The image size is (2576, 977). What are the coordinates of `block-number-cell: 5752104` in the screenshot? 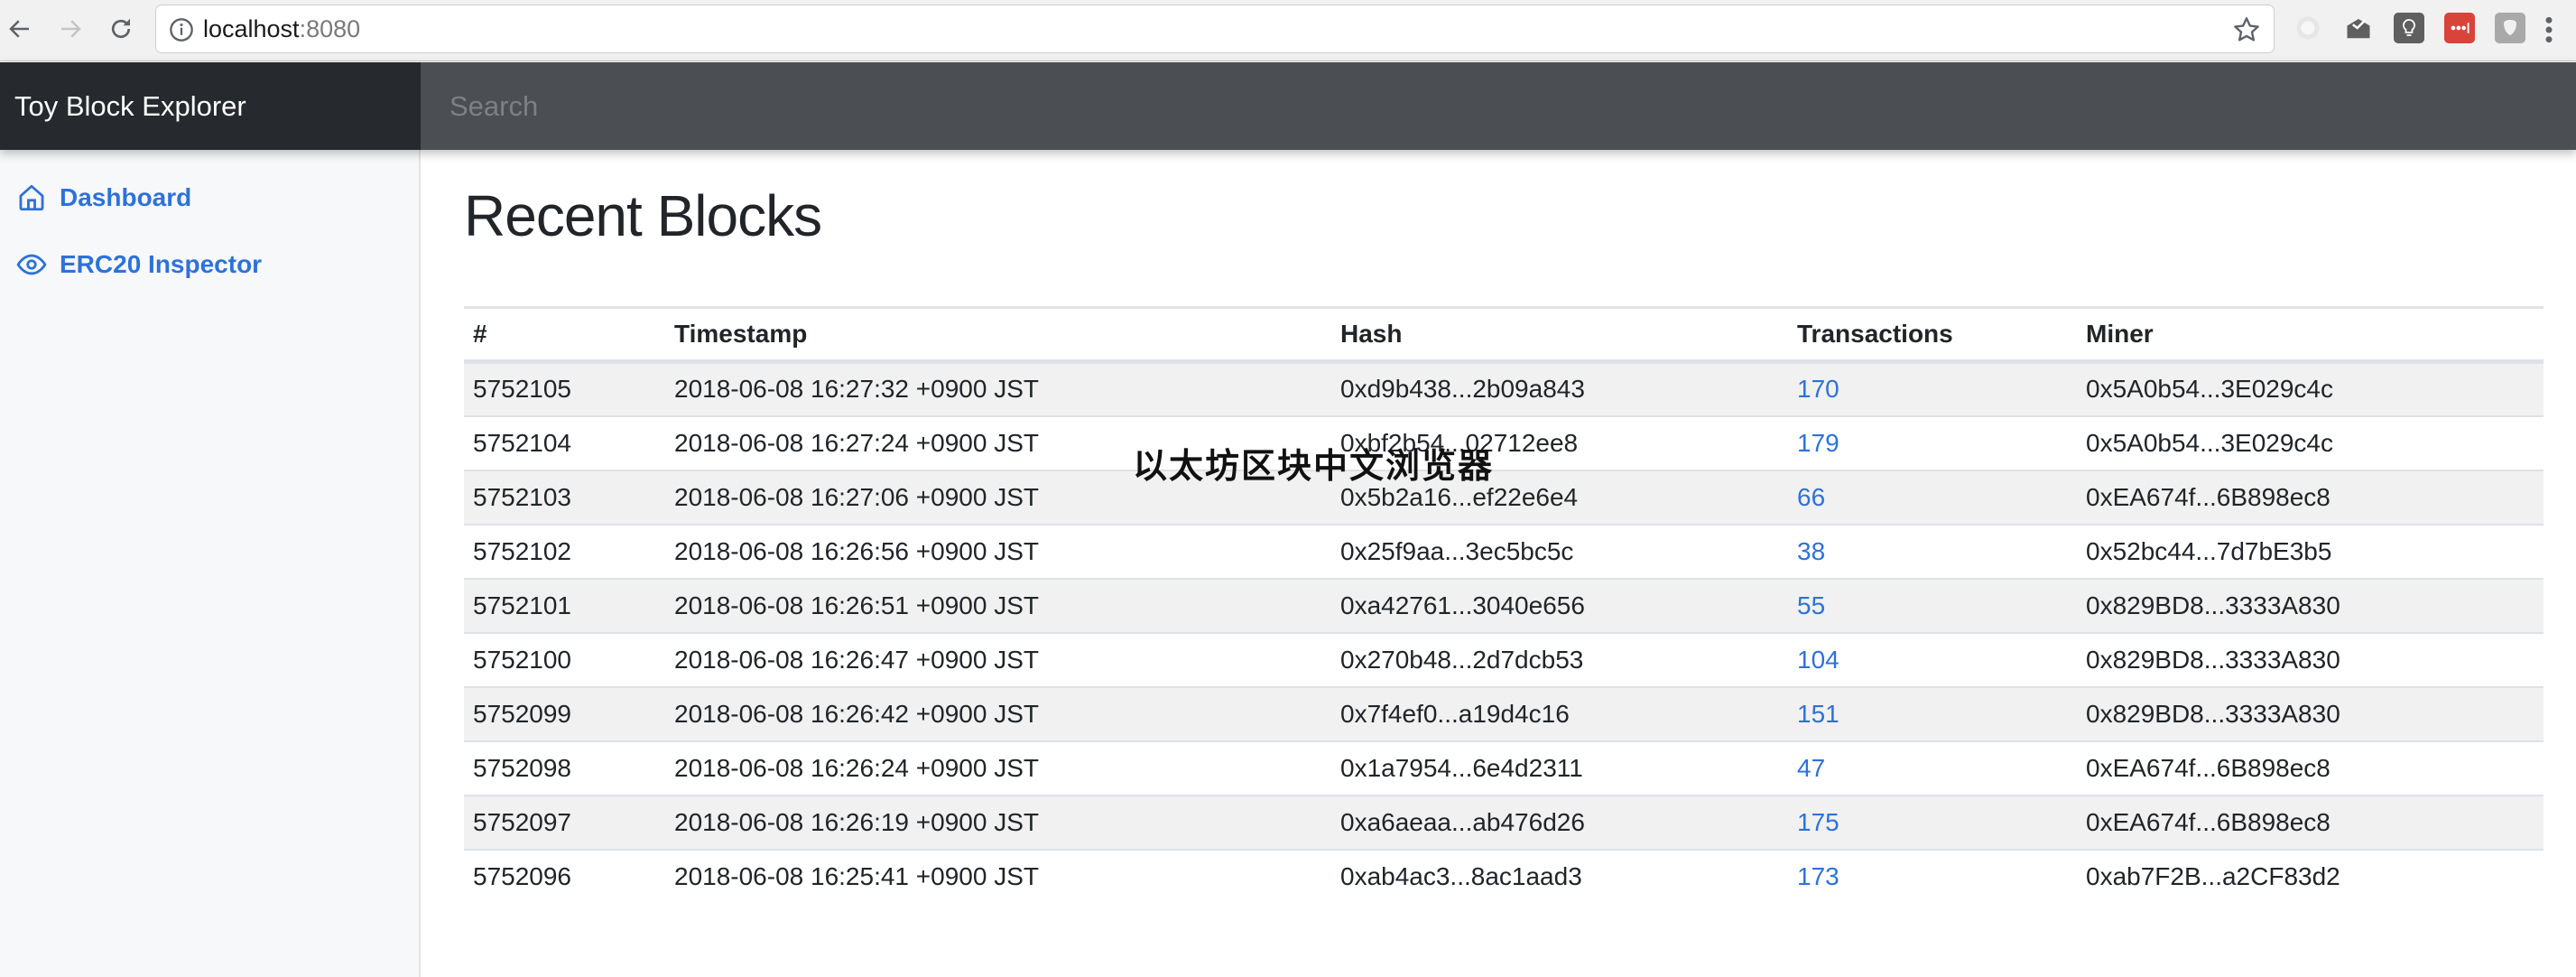 It's located at (564, 442).